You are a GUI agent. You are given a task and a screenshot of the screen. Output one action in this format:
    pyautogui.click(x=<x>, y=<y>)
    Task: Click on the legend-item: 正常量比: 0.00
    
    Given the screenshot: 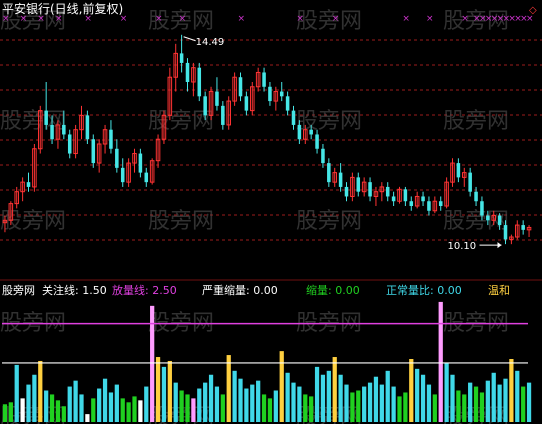 What is the action you would take?
    pyautogui.click(x=424, y=290)
    